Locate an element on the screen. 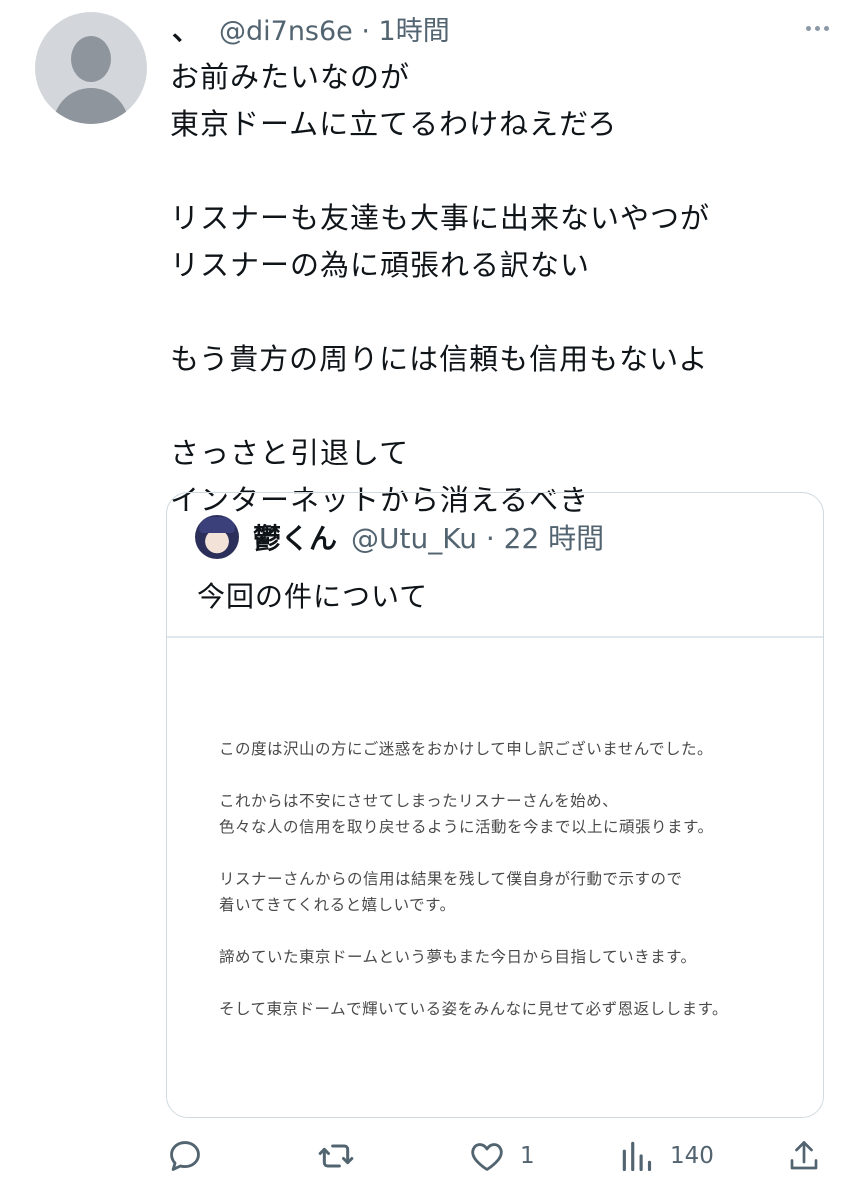 This screenshot has height=1200, width=859. tweet-header: 、 @di7ns6e · 1時間 is located at coordinates (311, 28).